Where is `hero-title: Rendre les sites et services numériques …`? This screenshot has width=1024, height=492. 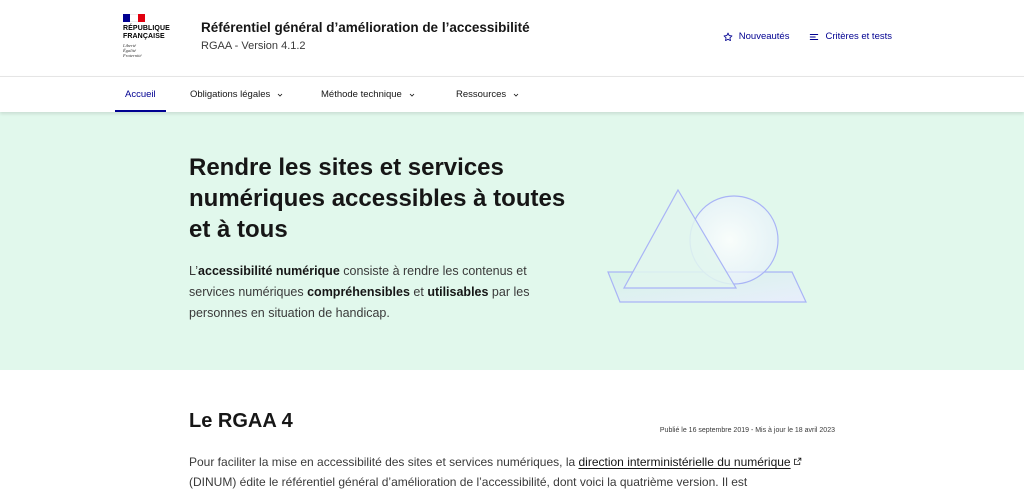
hero-title: Rendre les sites et services numériques … is located at coordinates (377, 198).